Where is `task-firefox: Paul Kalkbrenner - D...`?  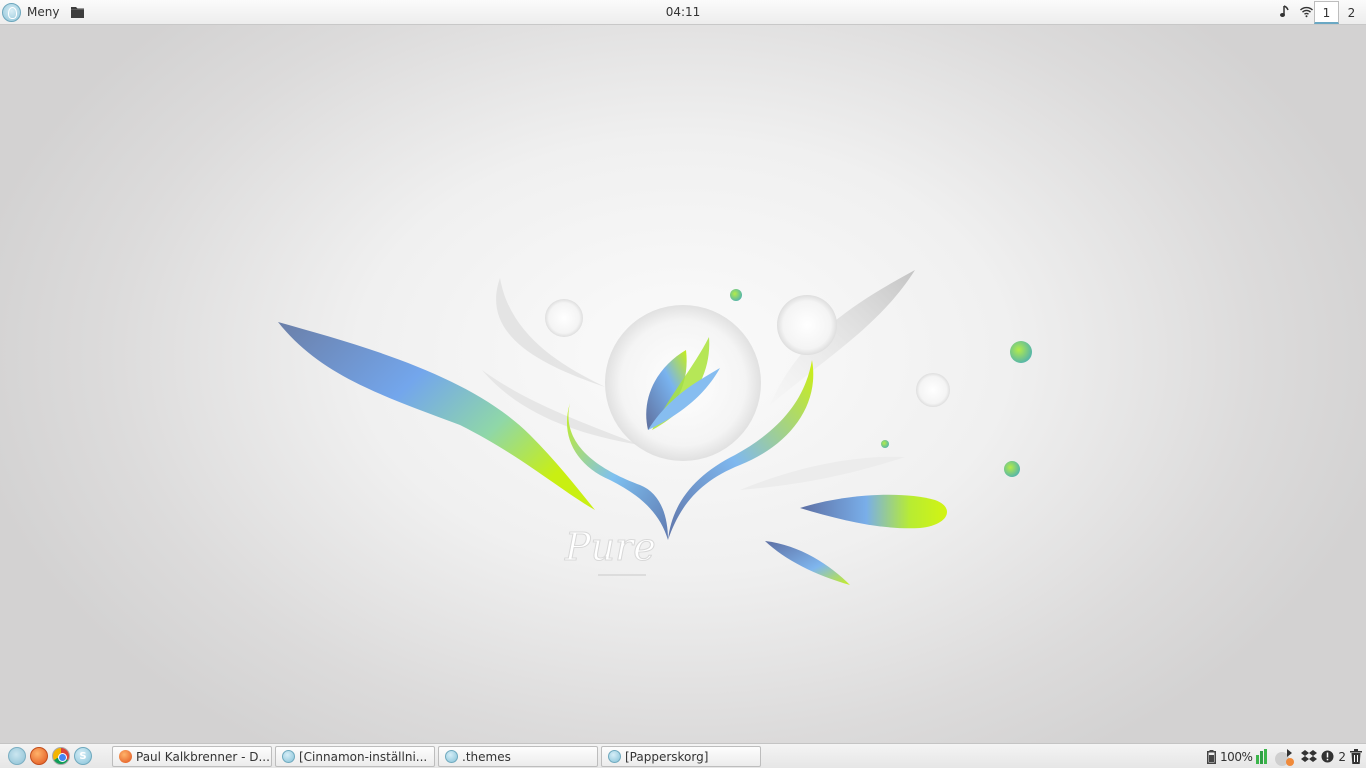
task-firefox: Paul Kalkbrenner - D... is located at coordinates (192, 756).